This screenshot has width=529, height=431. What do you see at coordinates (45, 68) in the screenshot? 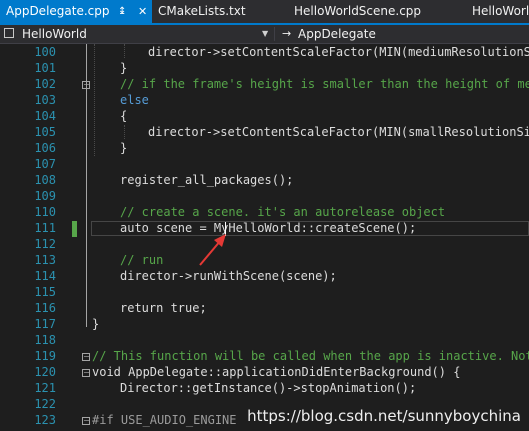
I see `line-number: 101` at bounding box center [45, 68].